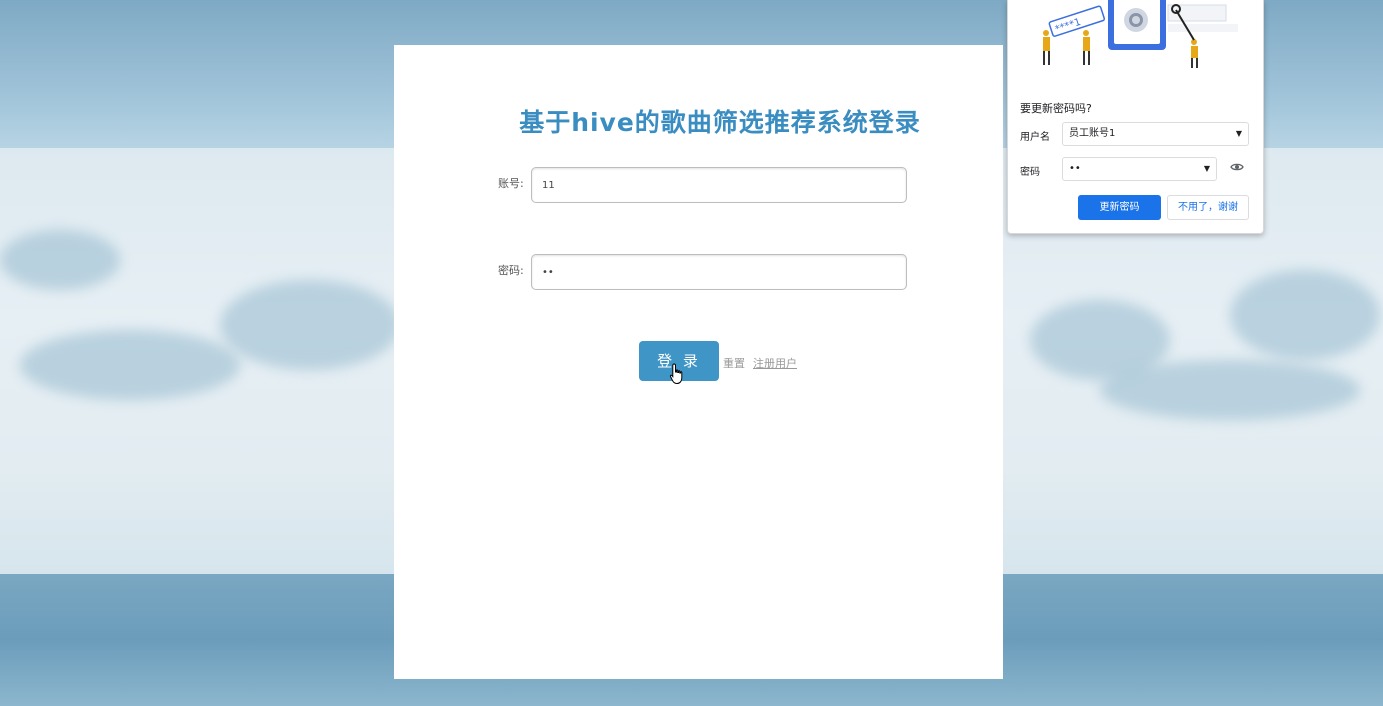  I want to click on account-input: 11, so click(719, 185).